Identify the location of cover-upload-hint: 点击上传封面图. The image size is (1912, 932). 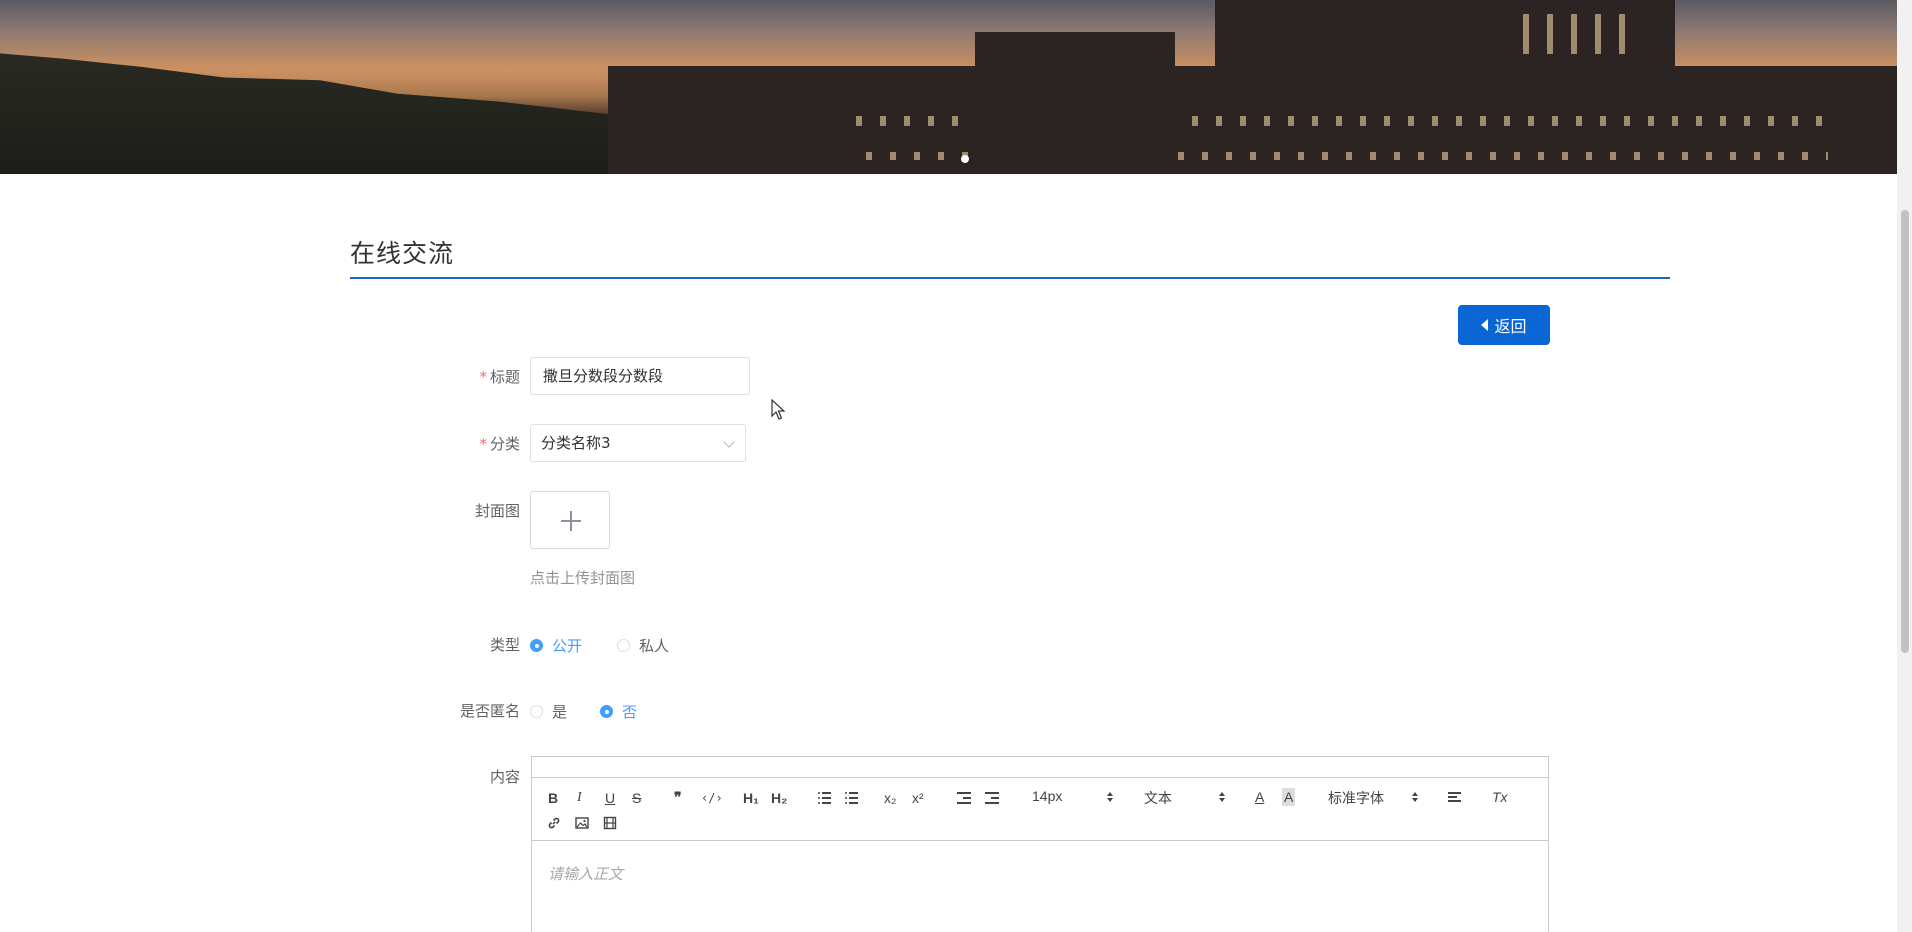
(583, 578).